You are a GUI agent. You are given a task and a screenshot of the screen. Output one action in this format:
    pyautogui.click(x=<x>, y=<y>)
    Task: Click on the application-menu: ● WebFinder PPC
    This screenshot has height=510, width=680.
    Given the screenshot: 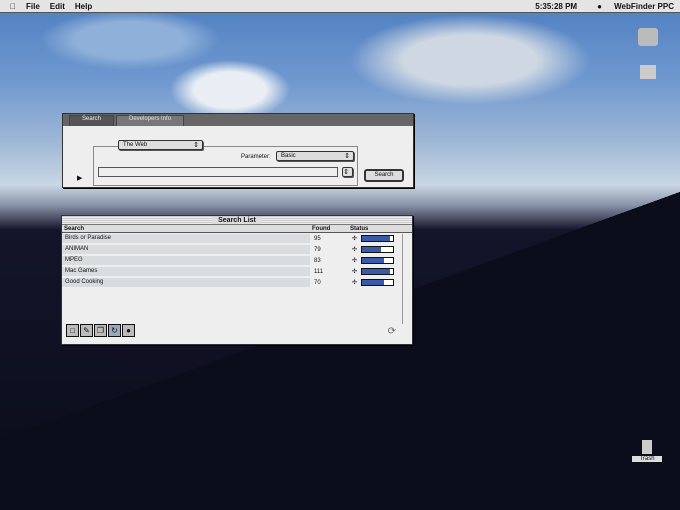 What is the action you would take?
    pyautogui.click(x=635, y=6)
    